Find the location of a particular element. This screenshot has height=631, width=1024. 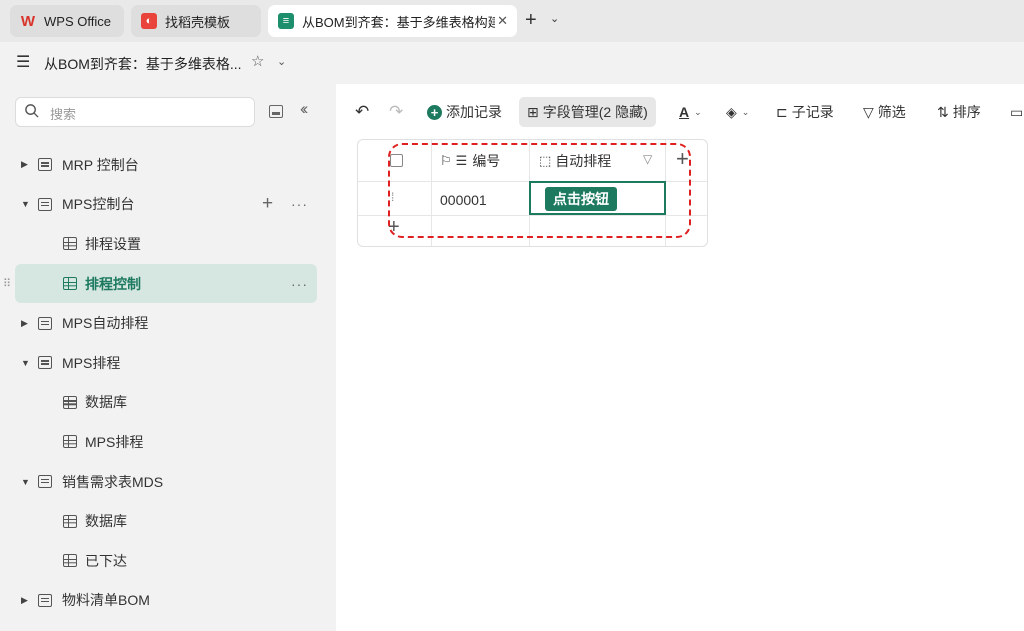

grid-icon: ⊞ is located at coordinates (533, 111).